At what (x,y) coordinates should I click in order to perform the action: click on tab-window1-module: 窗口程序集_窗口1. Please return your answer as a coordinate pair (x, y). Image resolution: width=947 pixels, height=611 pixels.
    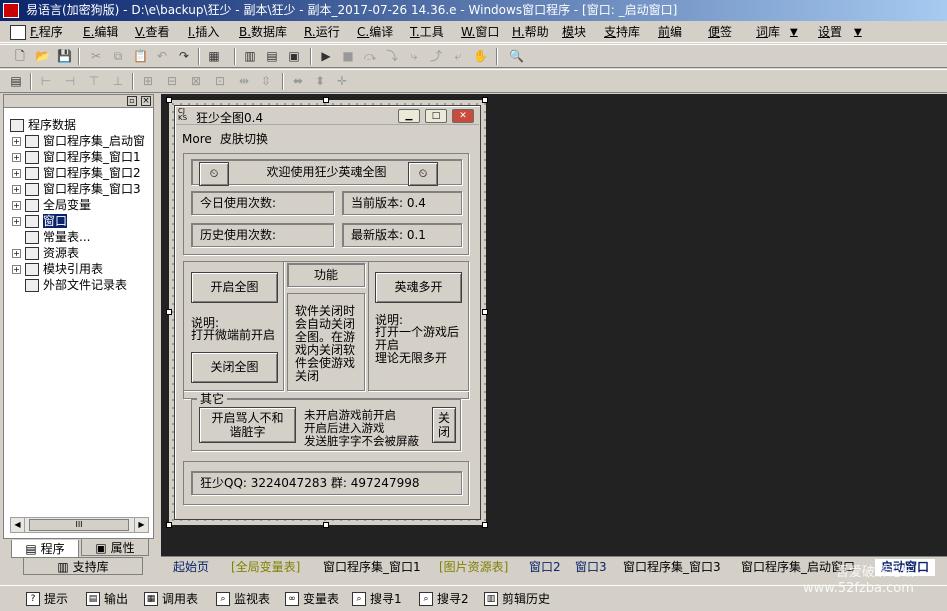
    Looking at the image, I should click on (372, 567).